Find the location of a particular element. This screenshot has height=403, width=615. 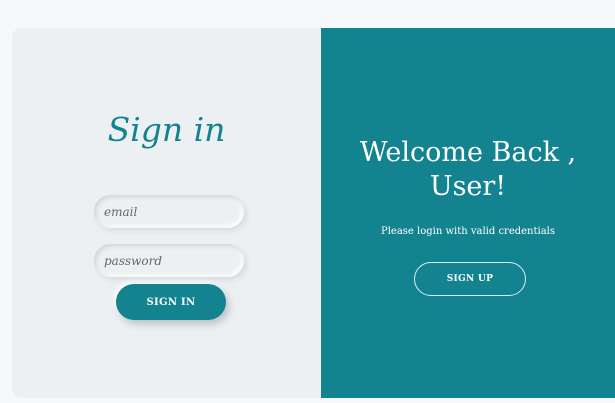

welcome-heading: Welcome Back , User! is located at coordinates (468, 170).